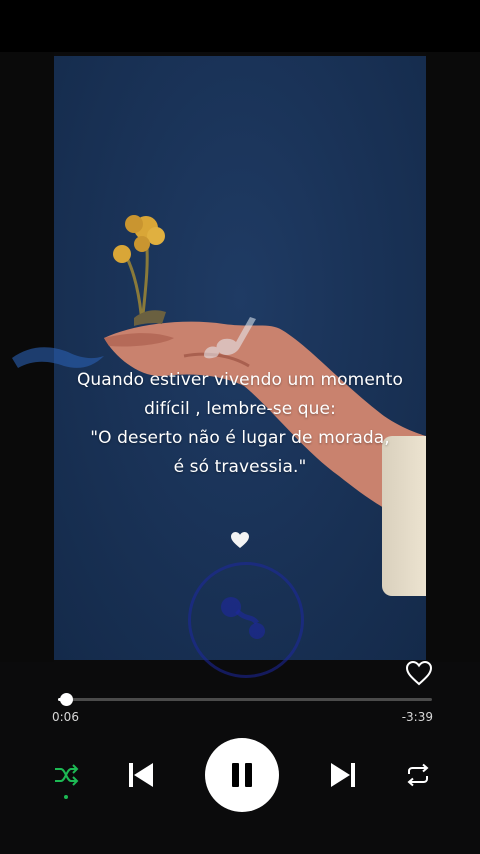 Image resolution: width=480 pixels, height=854 pixels. Describe the element at coordinates (240, 438) in the screenshot. I see `quote-line: "O deserto não é lugar de morada,` at that location.